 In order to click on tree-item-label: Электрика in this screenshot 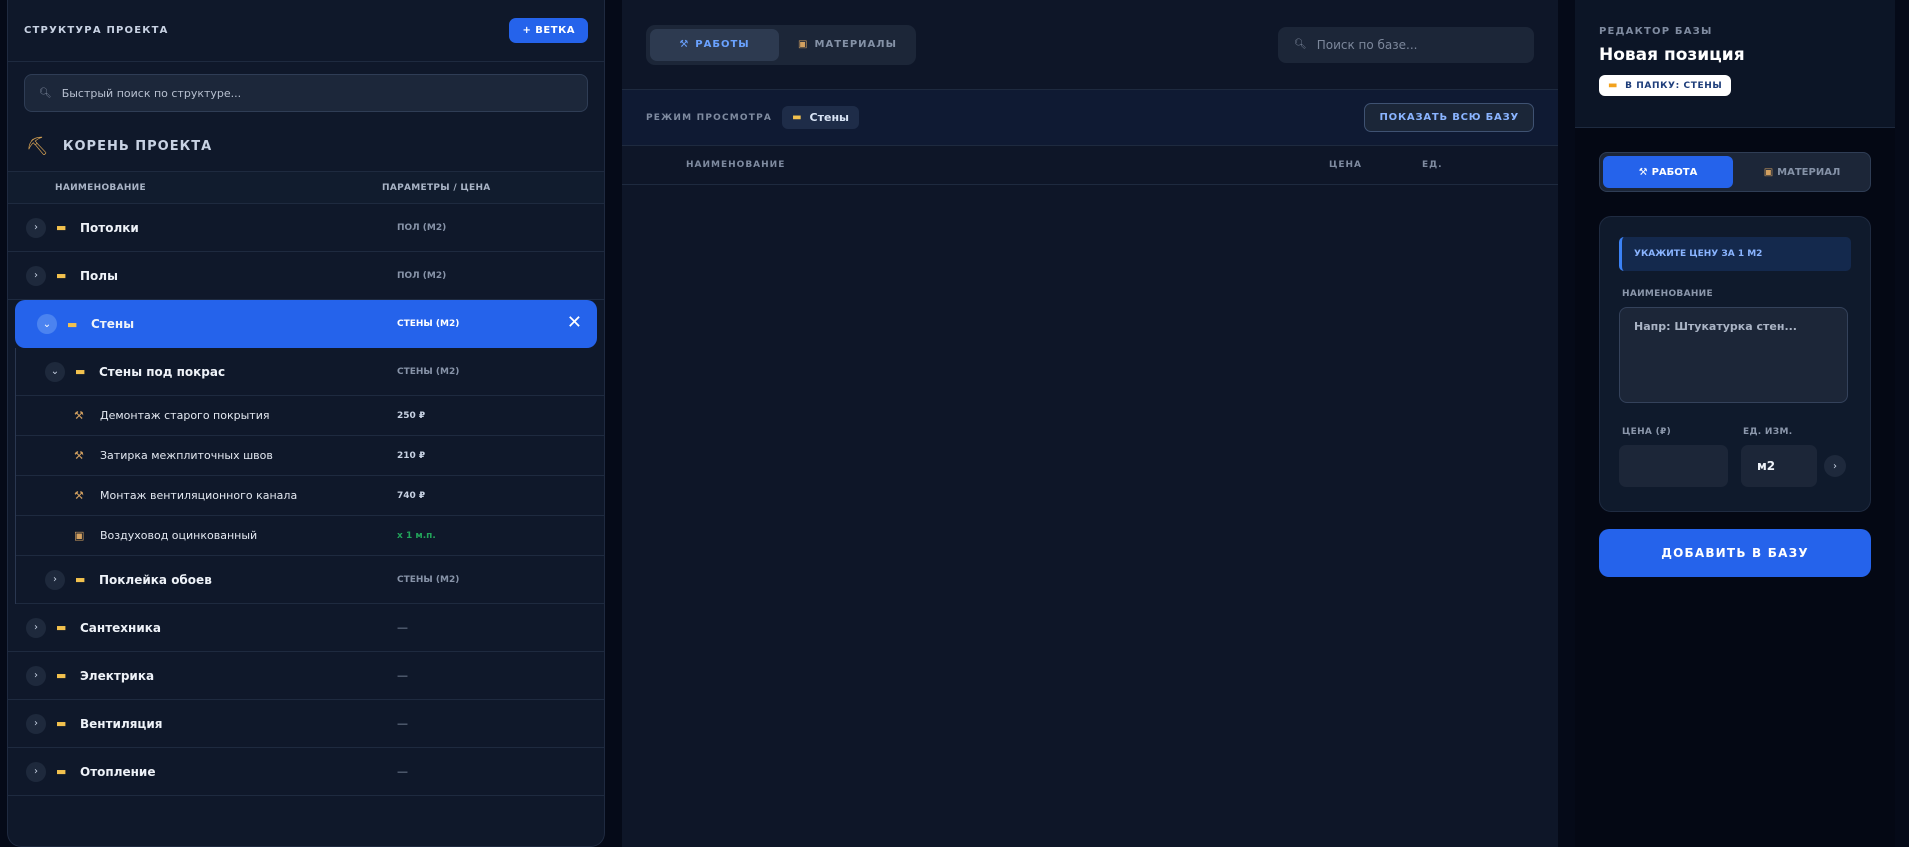, I will do `click(117, 675)`.